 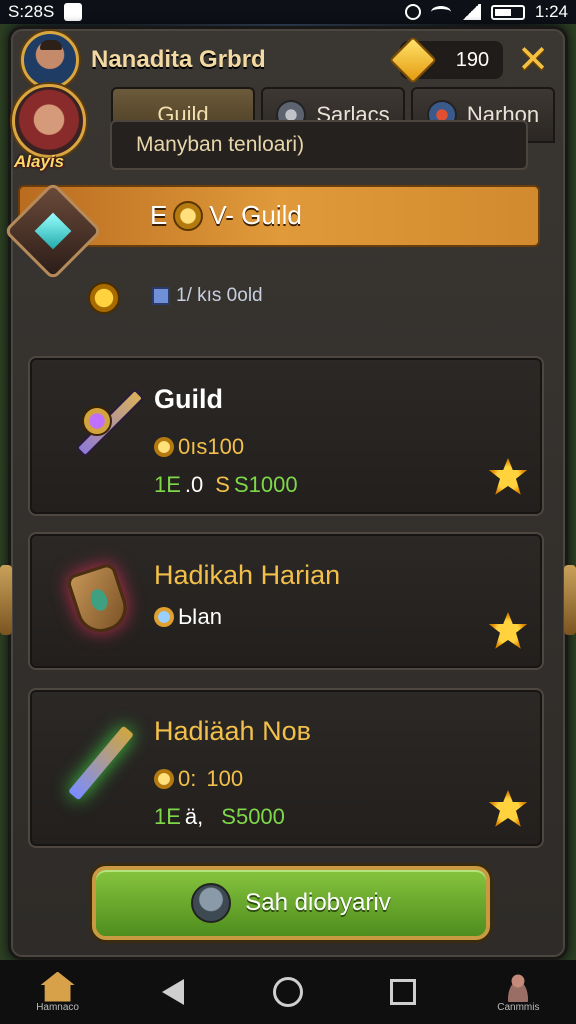 I want to click on alarm-icon, so click(x=412, y=12).